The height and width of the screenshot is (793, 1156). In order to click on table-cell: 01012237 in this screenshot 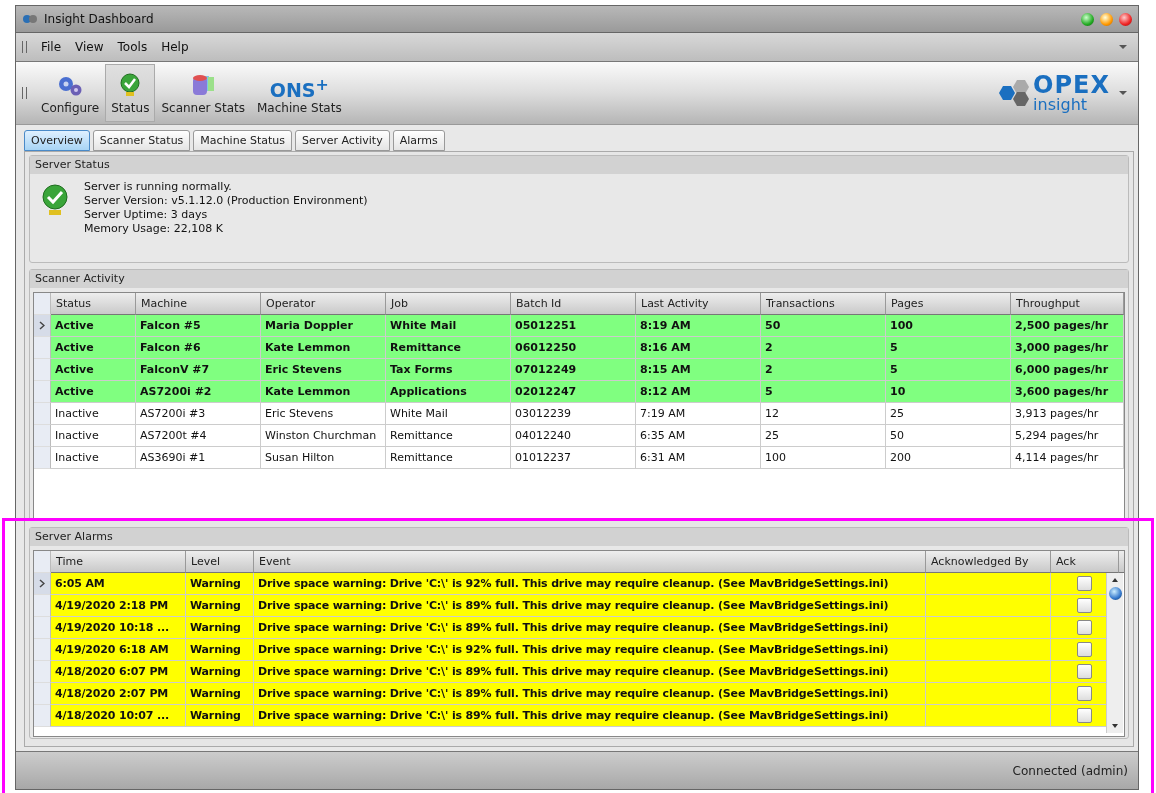, I will do `click(573, 458)`.